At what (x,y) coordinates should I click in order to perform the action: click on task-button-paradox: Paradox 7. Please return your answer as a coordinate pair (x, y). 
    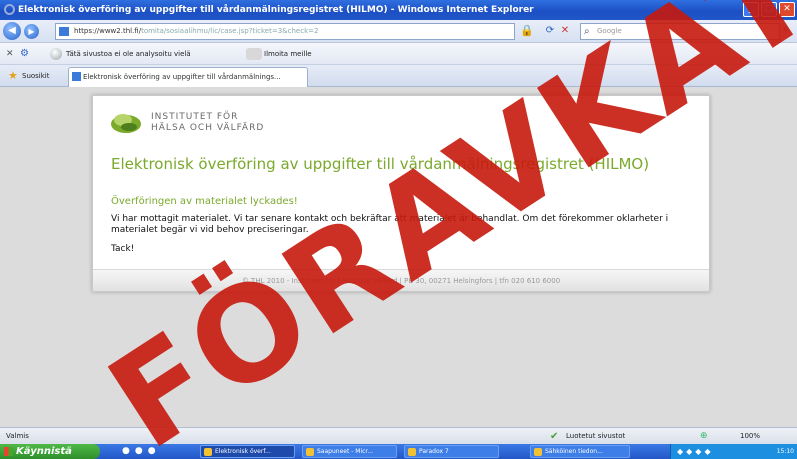
    Looking at the image, I should click on (451, 451).